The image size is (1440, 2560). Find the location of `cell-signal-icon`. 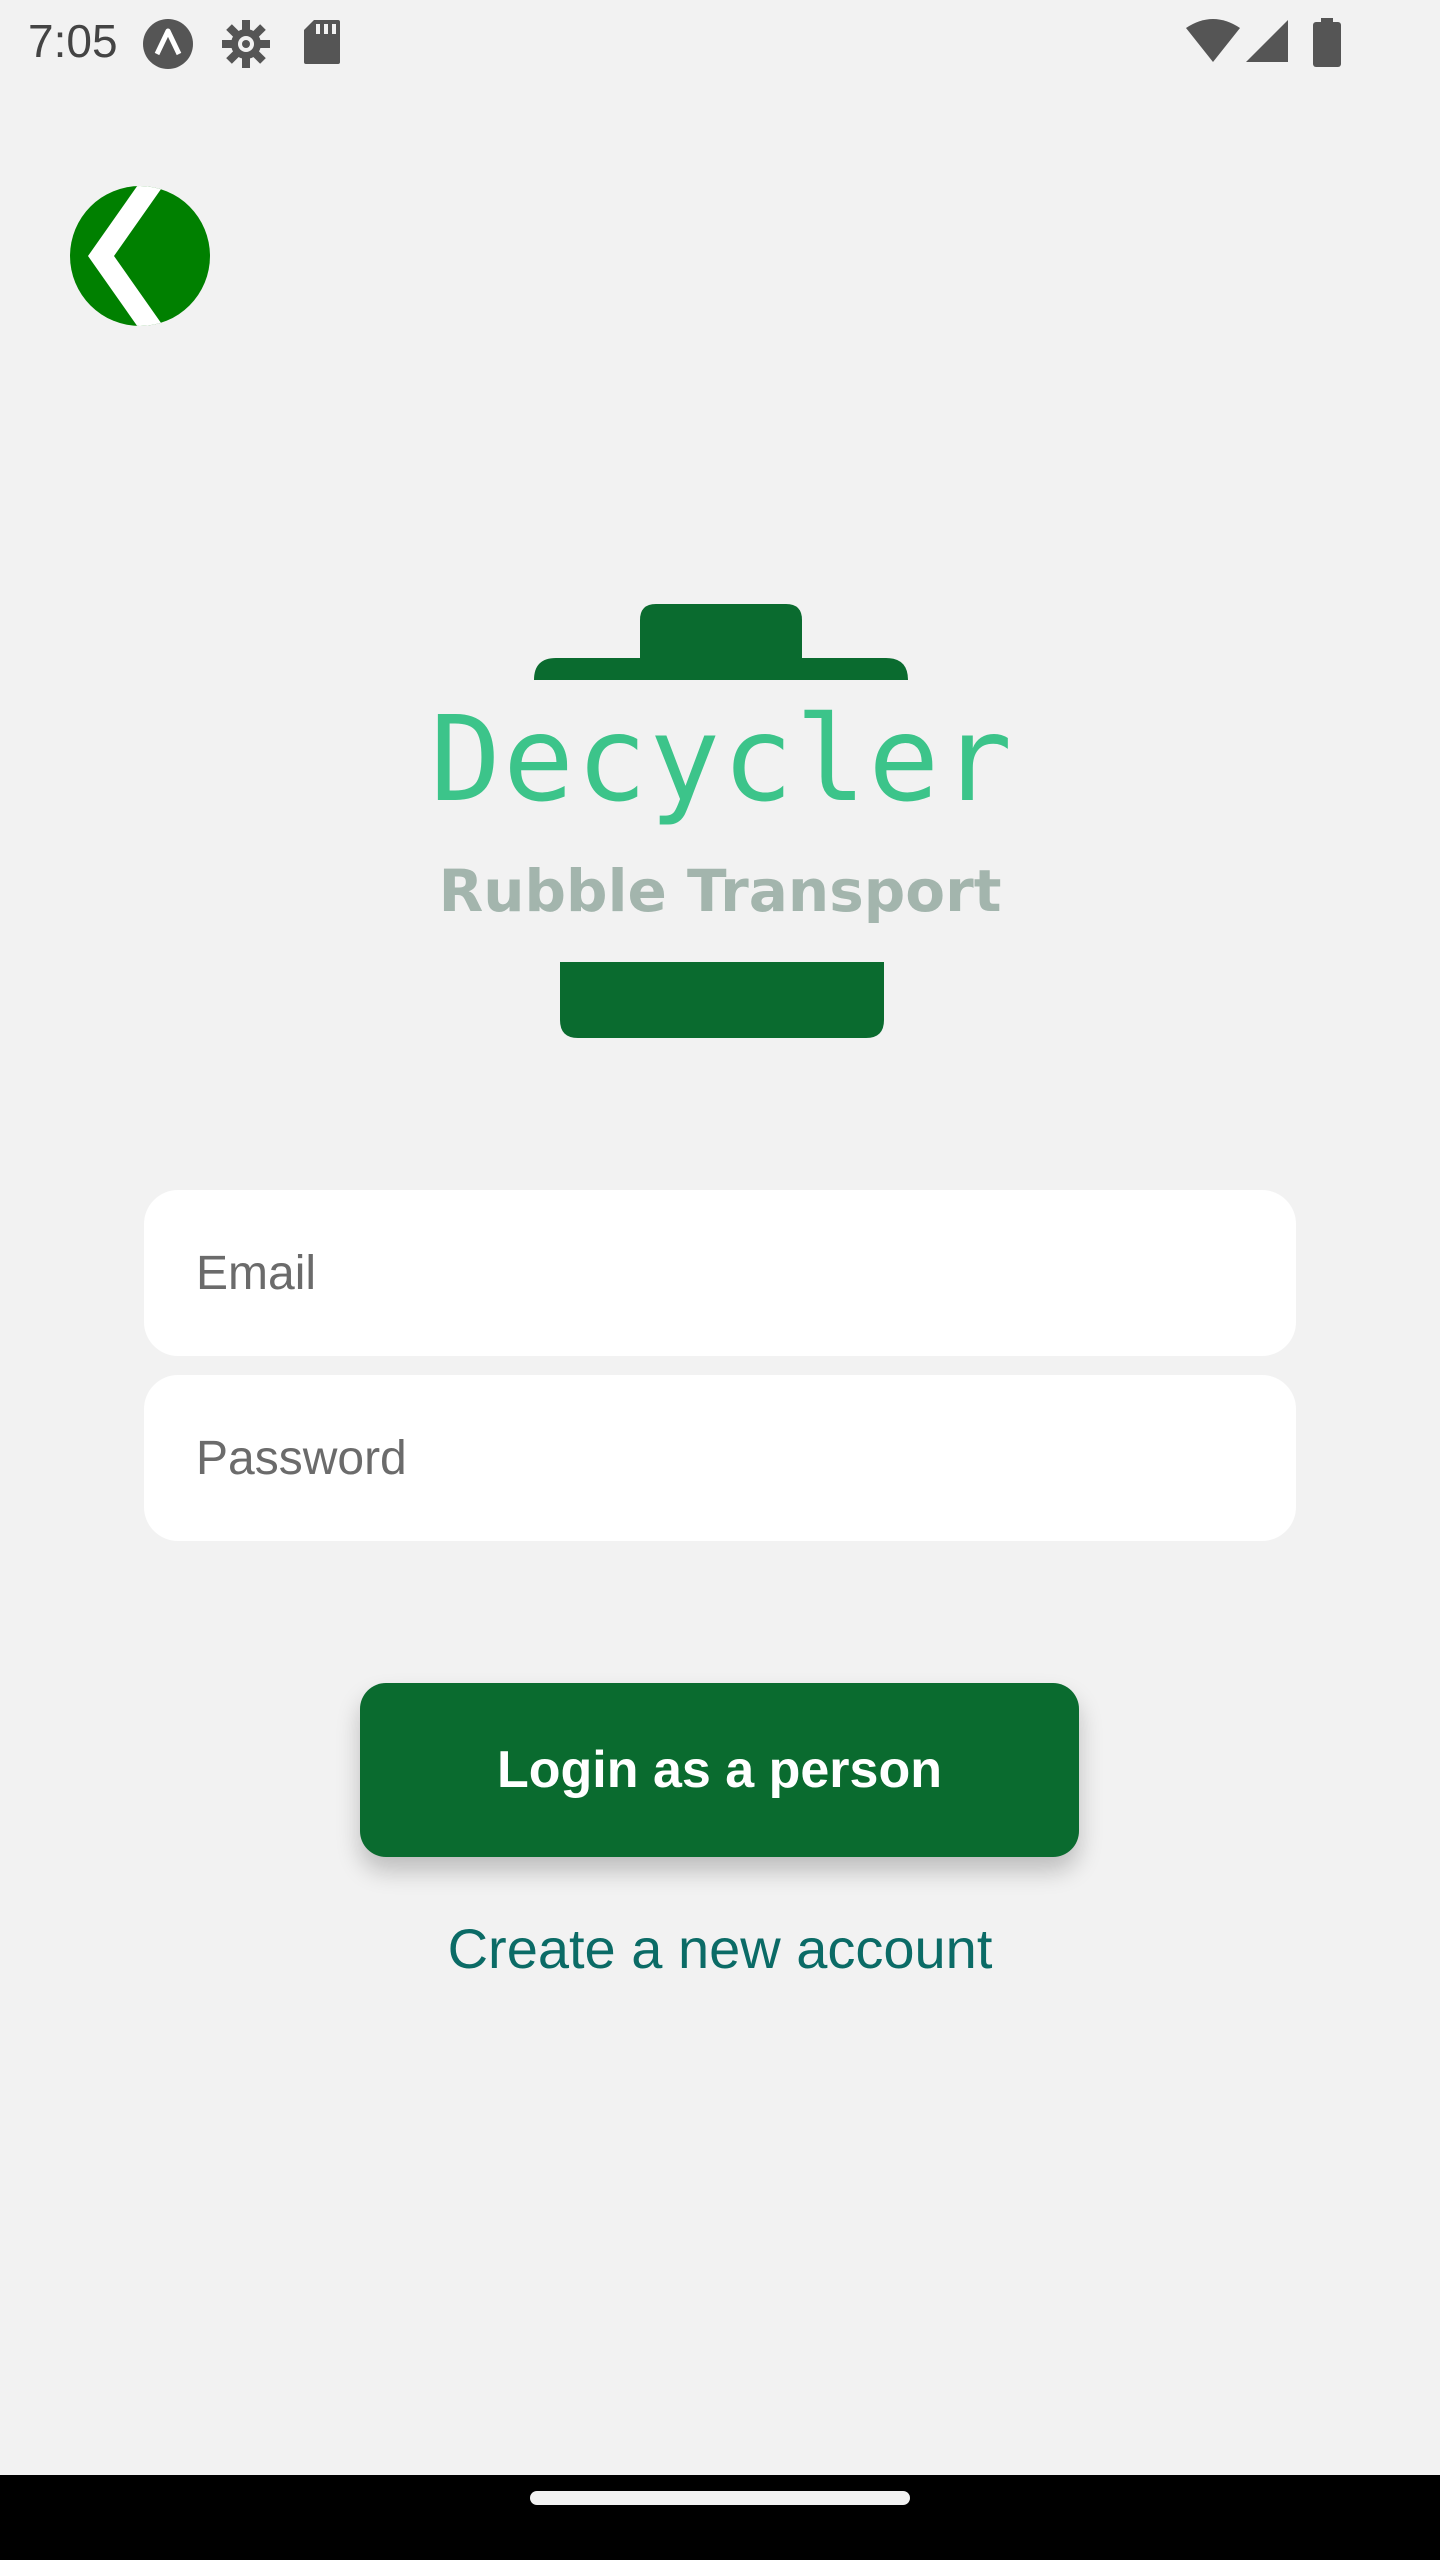

cell-signal-icon is located at coordinates (1267, 42).